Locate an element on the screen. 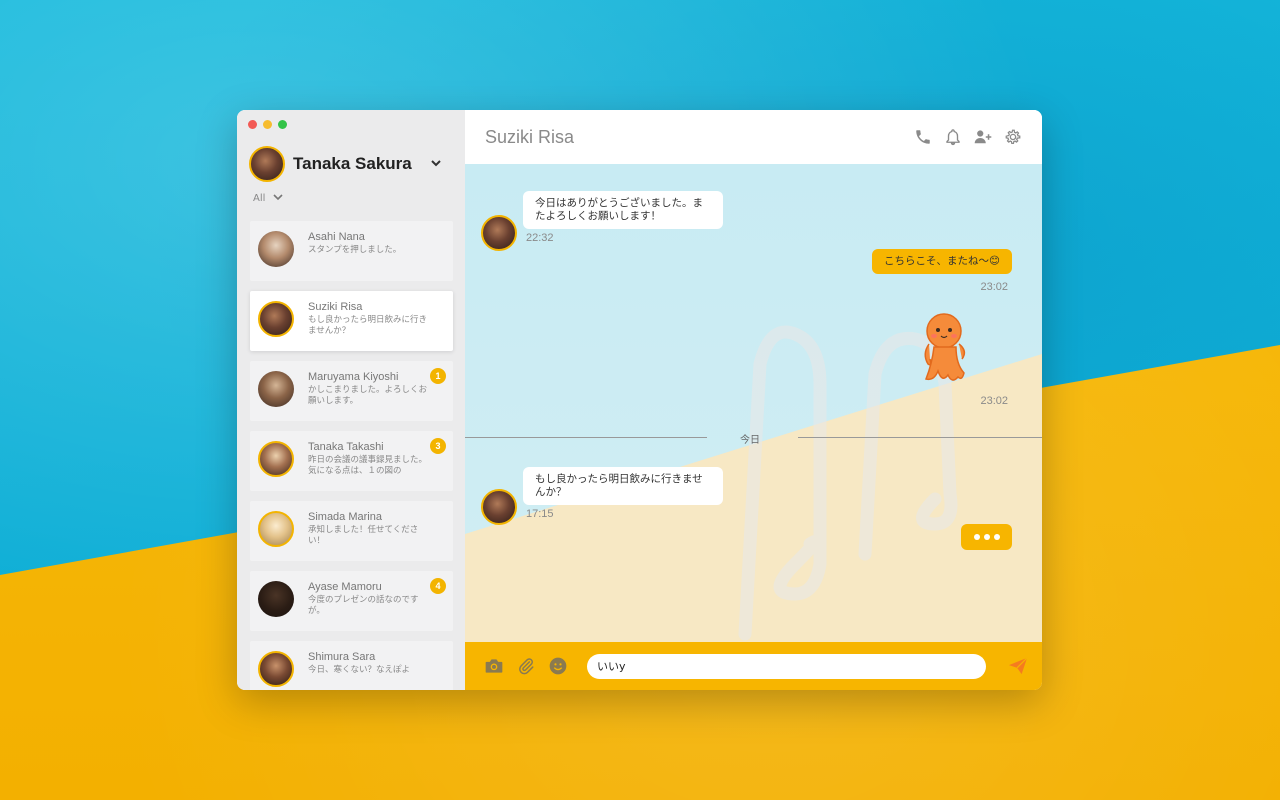  message-time: 17:15 is located at coordinates (540, 514).